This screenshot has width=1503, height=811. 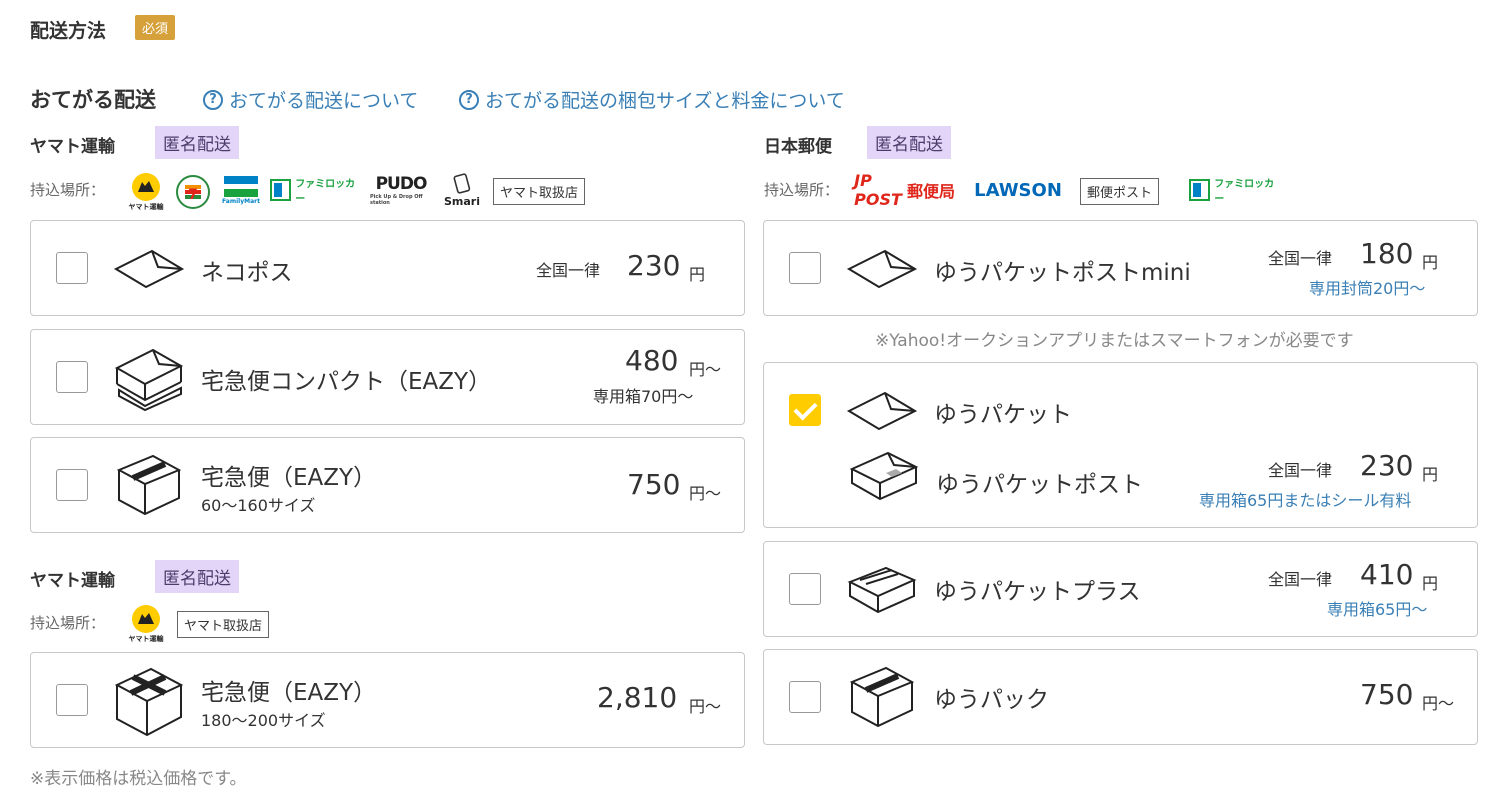 What do you see at coordinates (1018, 190) in the screenshot?
I see `lawson-logo: LAWSON` at bounding box center [1018, 190].